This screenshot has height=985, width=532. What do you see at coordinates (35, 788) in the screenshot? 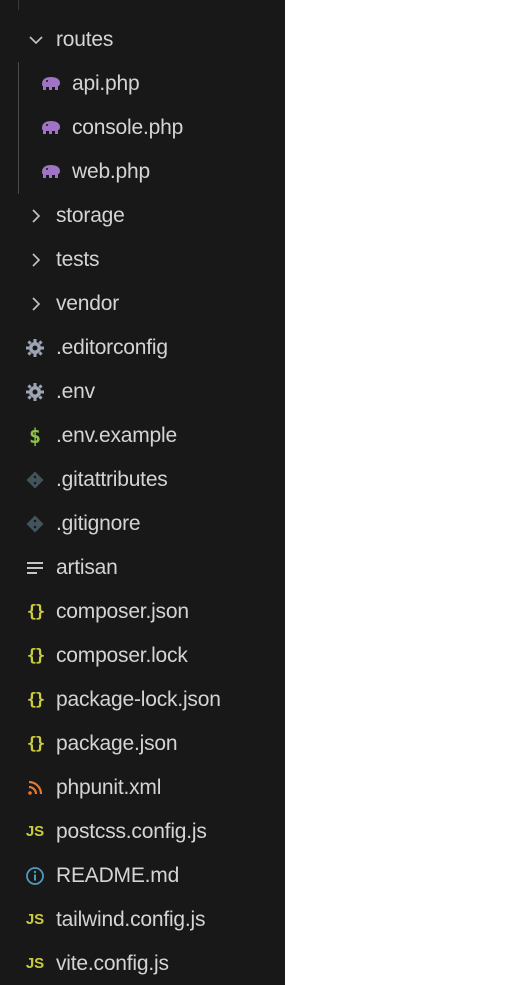
I see `rss-icon` at bounding box center [35, 788].